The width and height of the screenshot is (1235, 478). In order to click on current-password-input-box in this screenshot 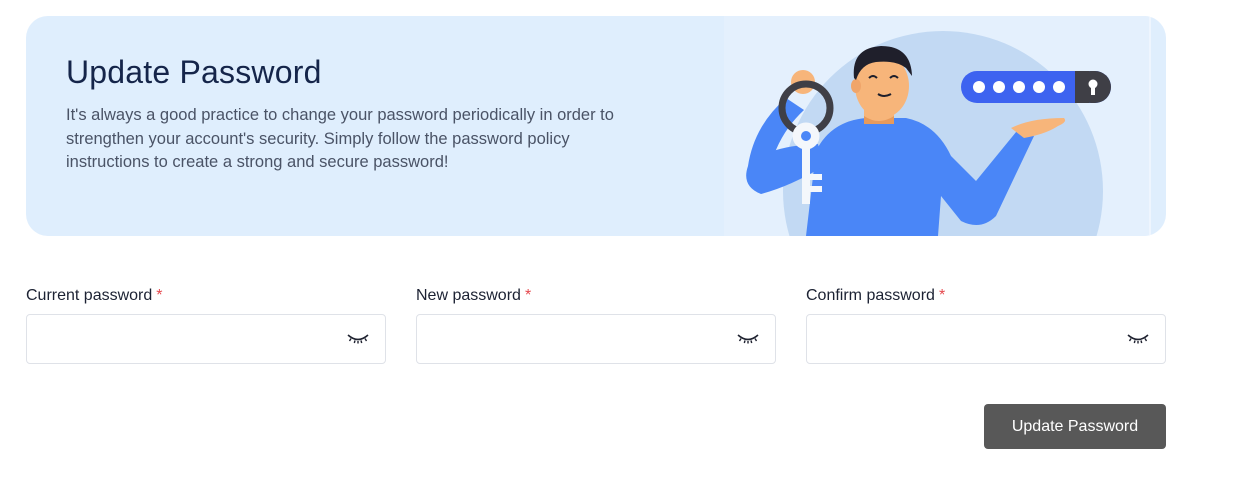, I will do `click(206, 339)`.